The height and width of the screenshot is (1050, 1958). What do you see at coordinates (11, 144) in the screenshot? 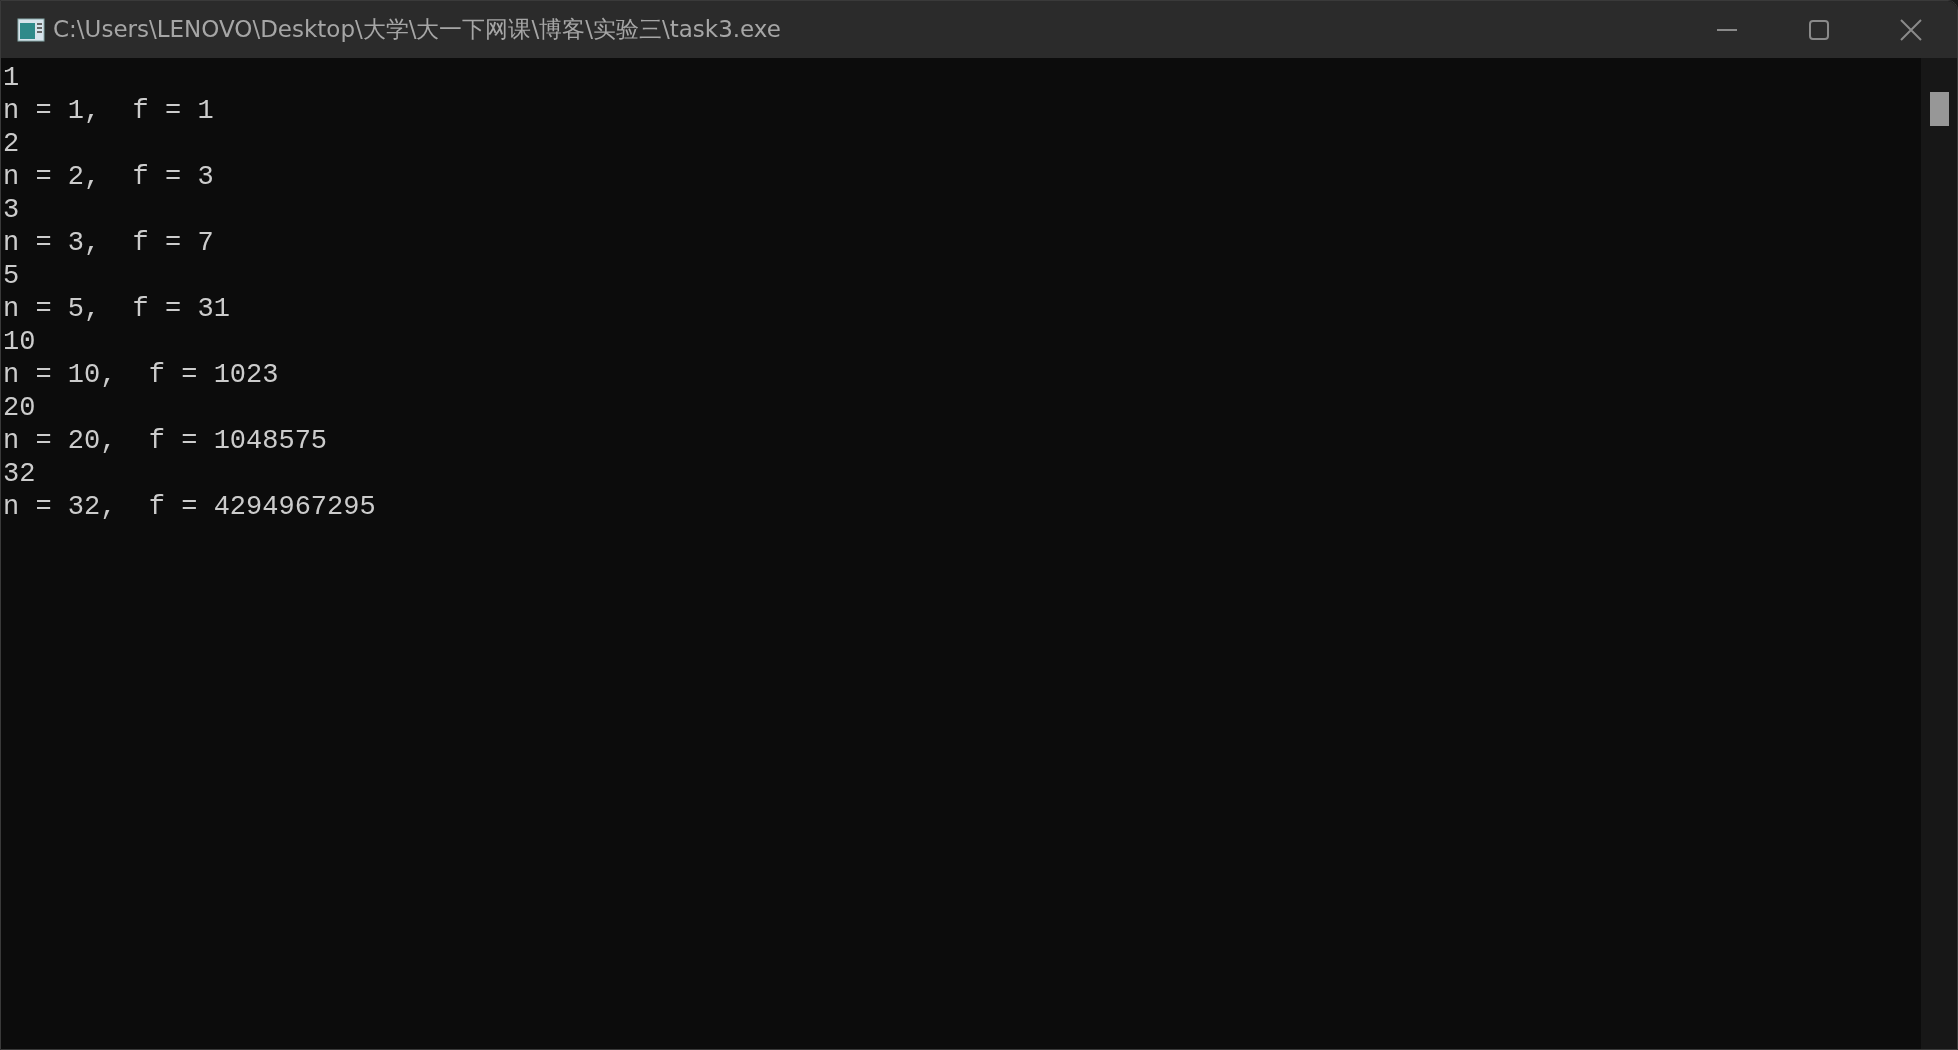
I see `console-output-line: 2` at bounding box center [11, 144].